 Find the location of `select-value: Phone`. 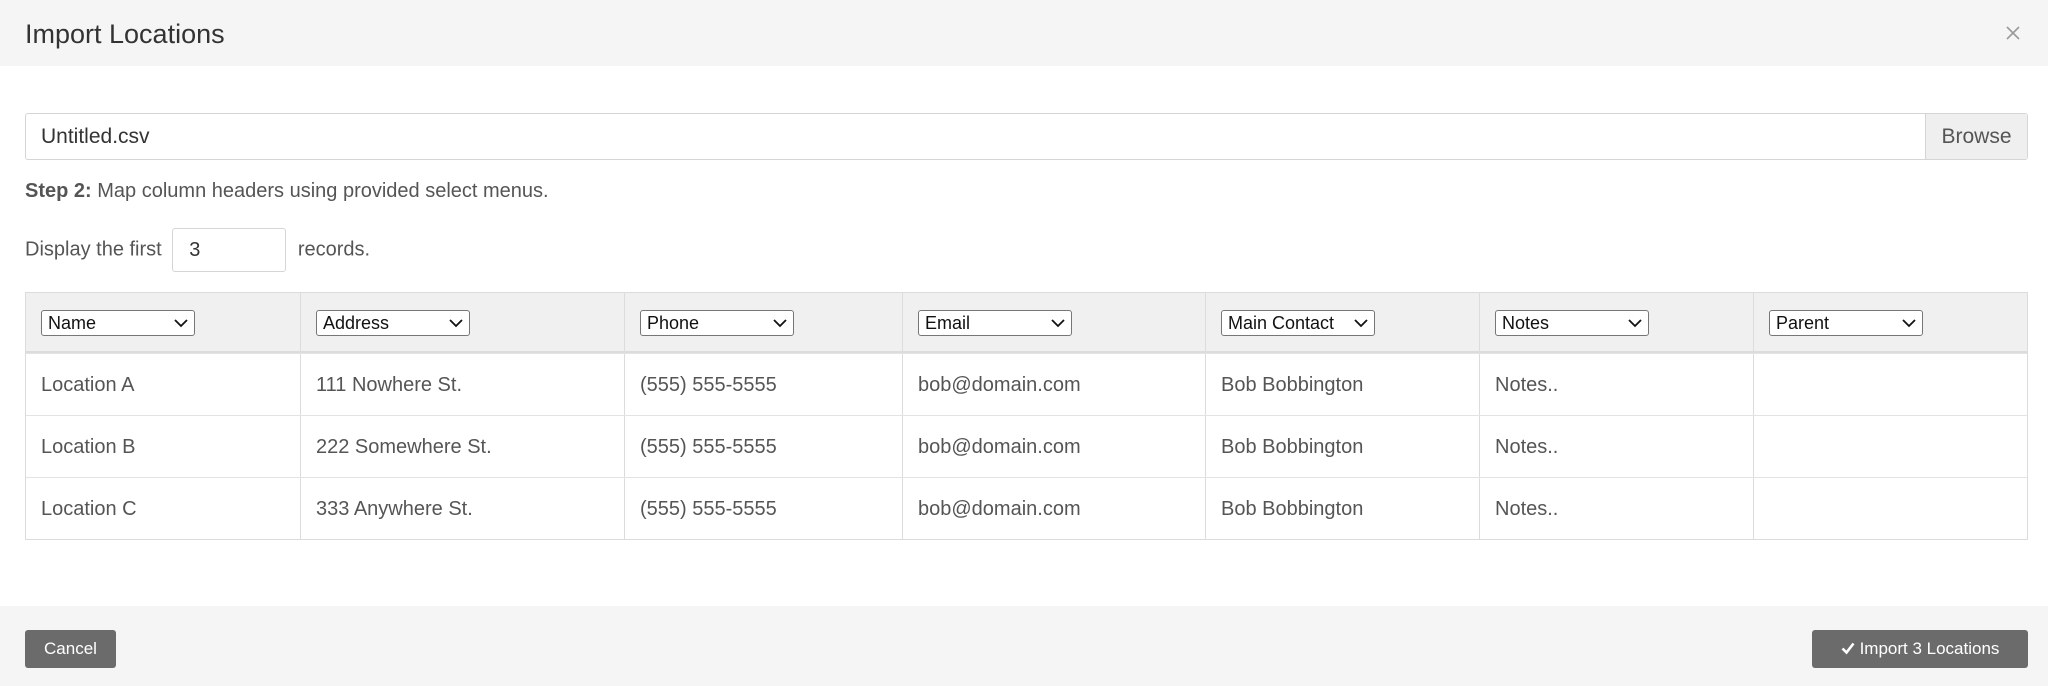

select-value: Phone is located at coordinates (673, 323).